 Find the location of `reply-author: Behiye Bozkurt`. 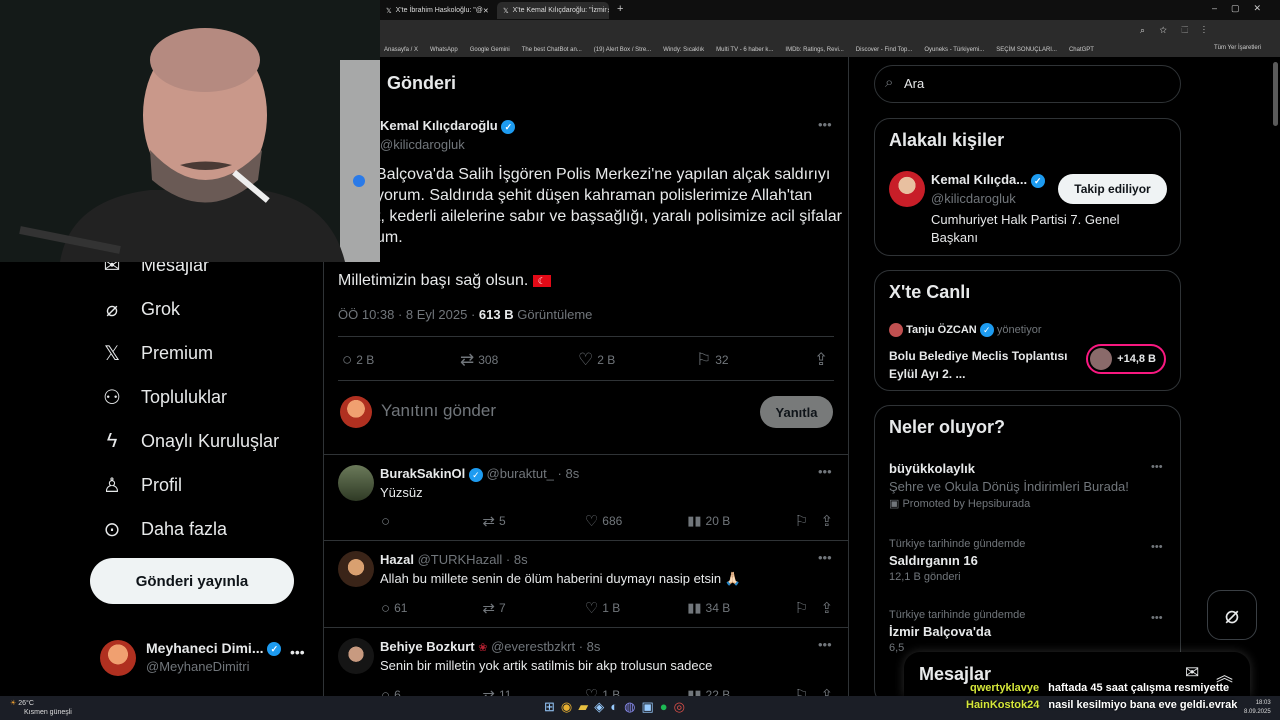

reply-author: Behiye Bozkurt is located at coordinates (427, 646).